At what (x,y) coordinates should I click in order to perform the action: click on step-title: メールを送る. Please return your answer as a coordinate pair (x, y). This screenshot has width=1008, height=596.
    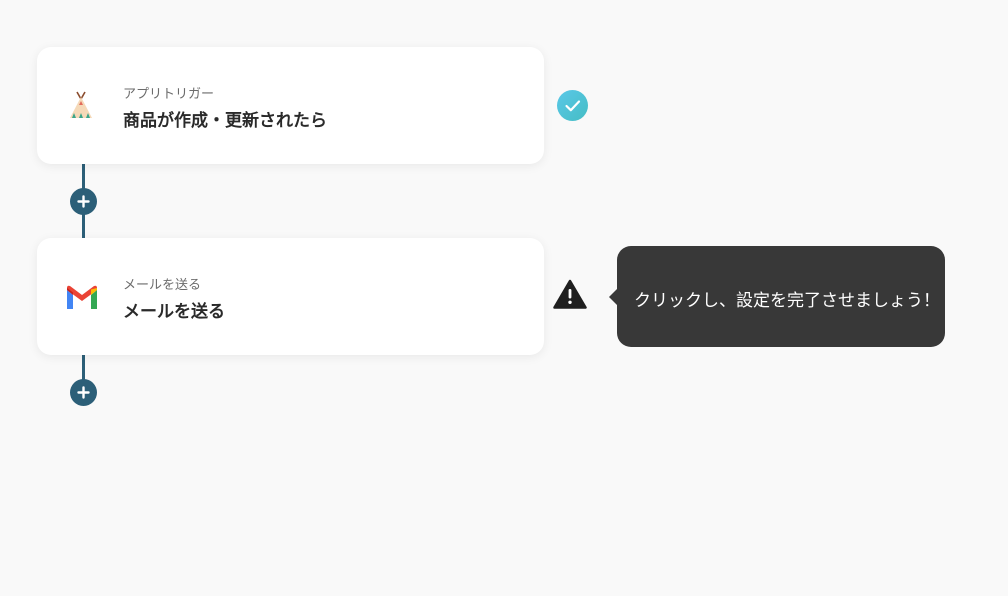
    Looking at the image, I should click on (174, 312).